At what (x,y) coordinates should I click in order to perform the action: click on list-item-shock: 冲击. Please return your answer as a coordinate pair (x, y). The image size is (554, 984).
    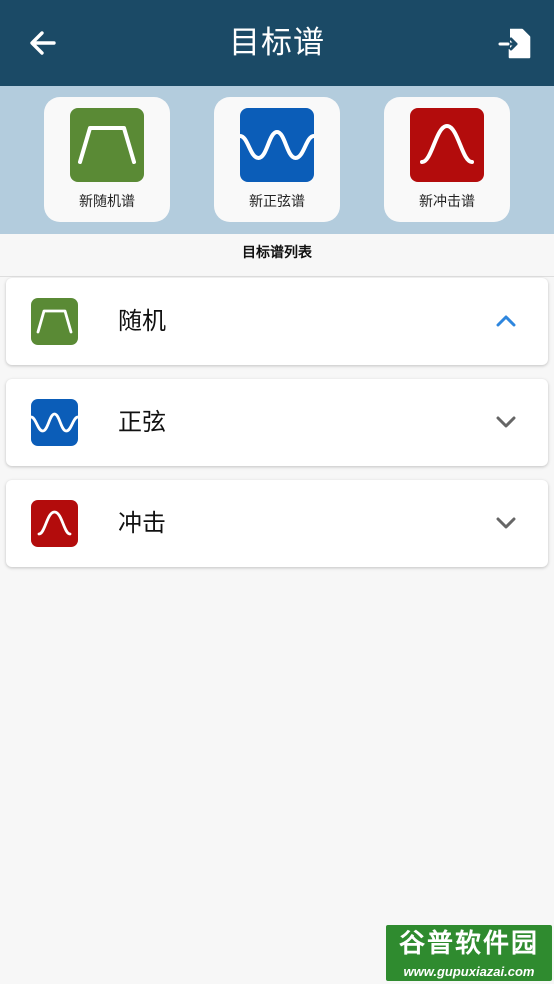
    Looking at the image, I should click on (277, 523).